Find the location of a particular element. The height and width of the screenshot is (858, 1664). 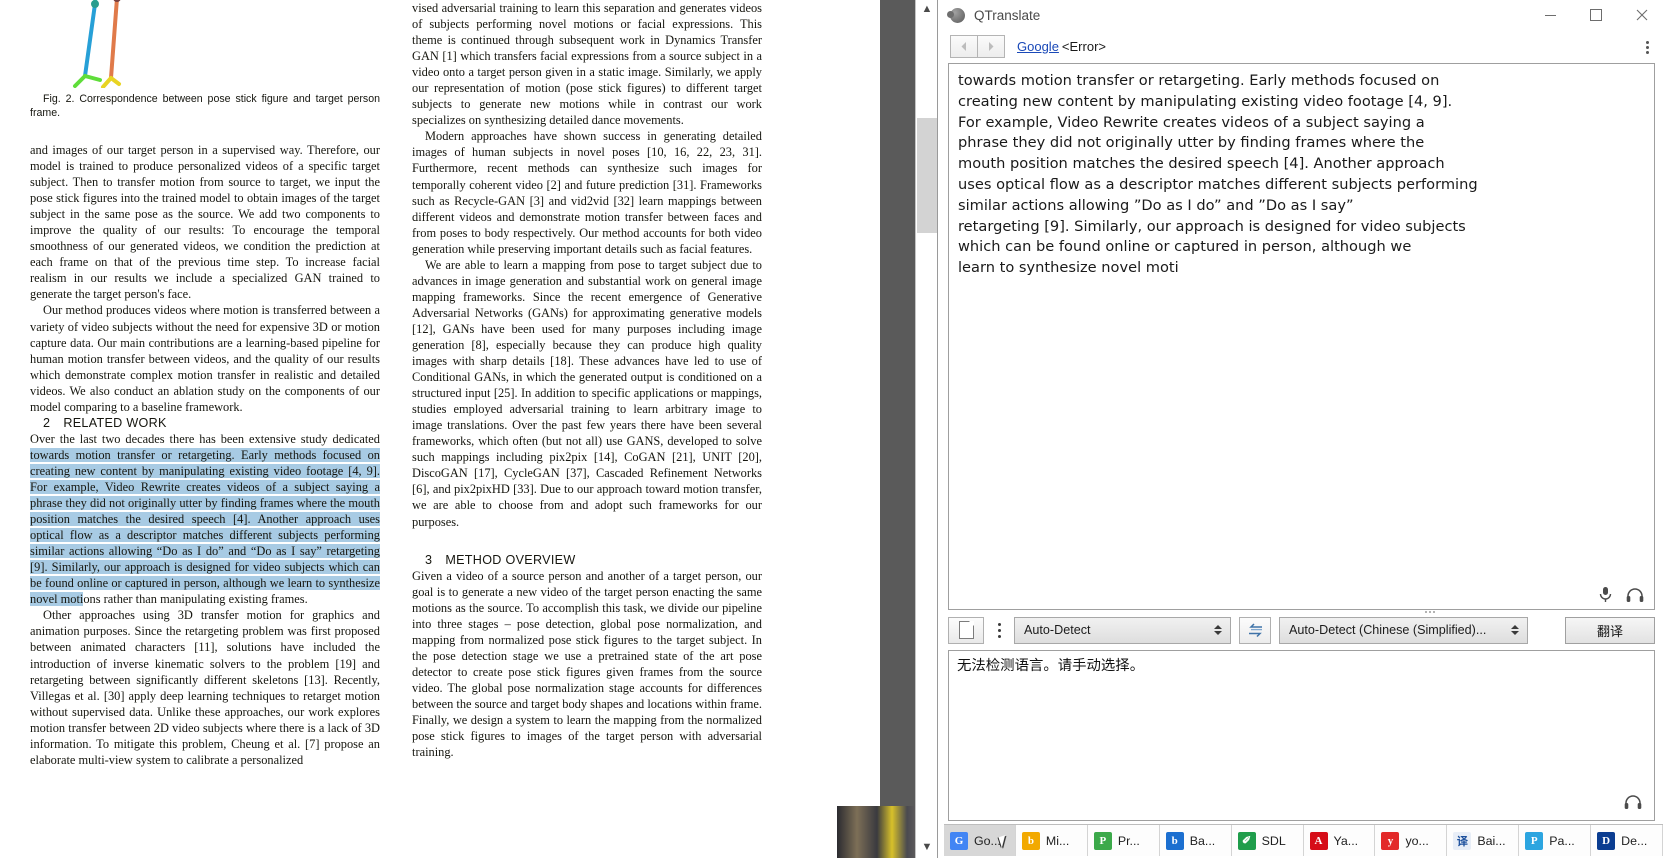

scroll-down-arrow: ▼ is located at coordinates (927, 847).